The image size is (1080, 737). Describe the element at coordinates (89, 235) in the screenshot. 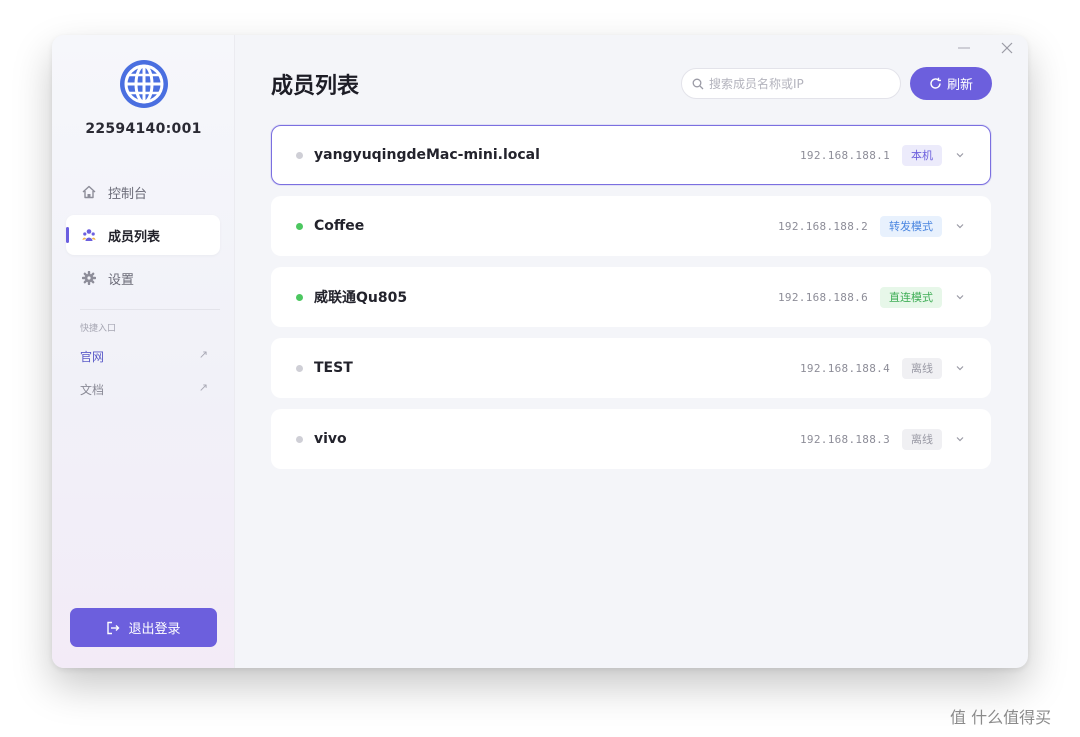

I see `users-icon` at that location.